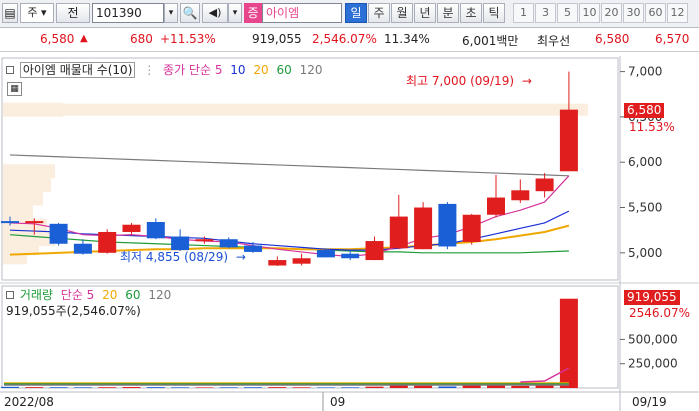 This screenshot has height=411, width=699. What do you see at coordinates (402, 13) in the screenshot?
I see `timeframe-tab-2: 월` at bounding box center [402, 13].